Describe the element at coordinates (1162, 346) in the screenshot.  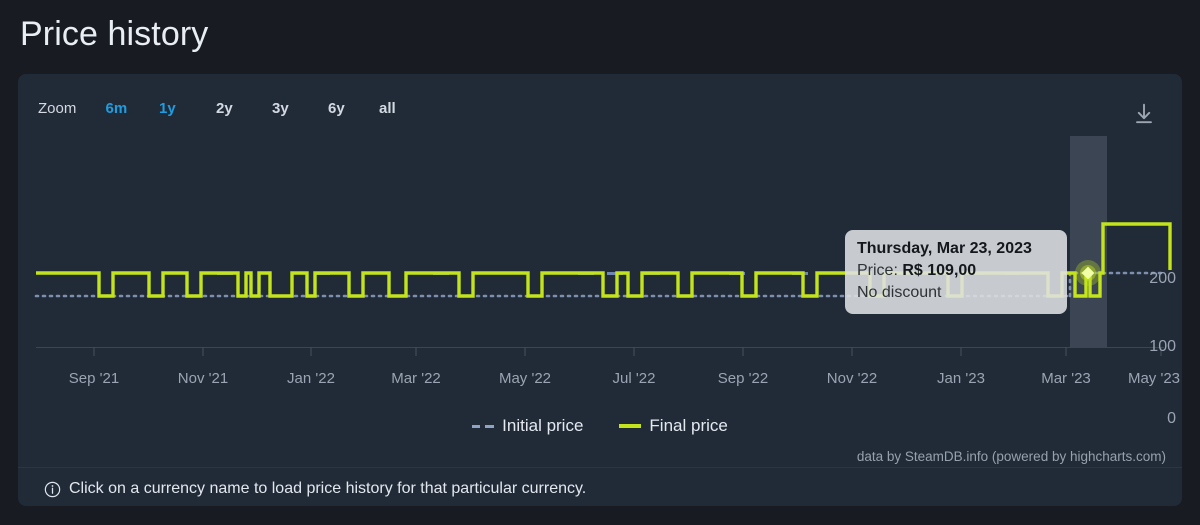
I see `y-axis-label-100: 100` at that location.